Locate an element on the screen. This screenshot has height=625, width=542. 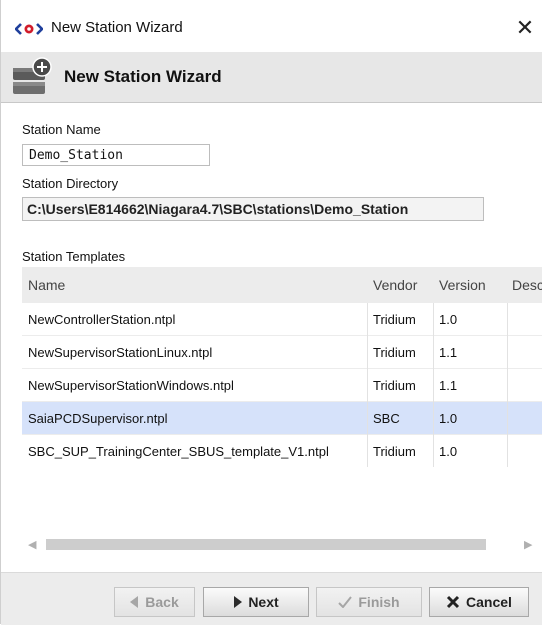
column-header-description: Desc is located at coordinates (527, 285).